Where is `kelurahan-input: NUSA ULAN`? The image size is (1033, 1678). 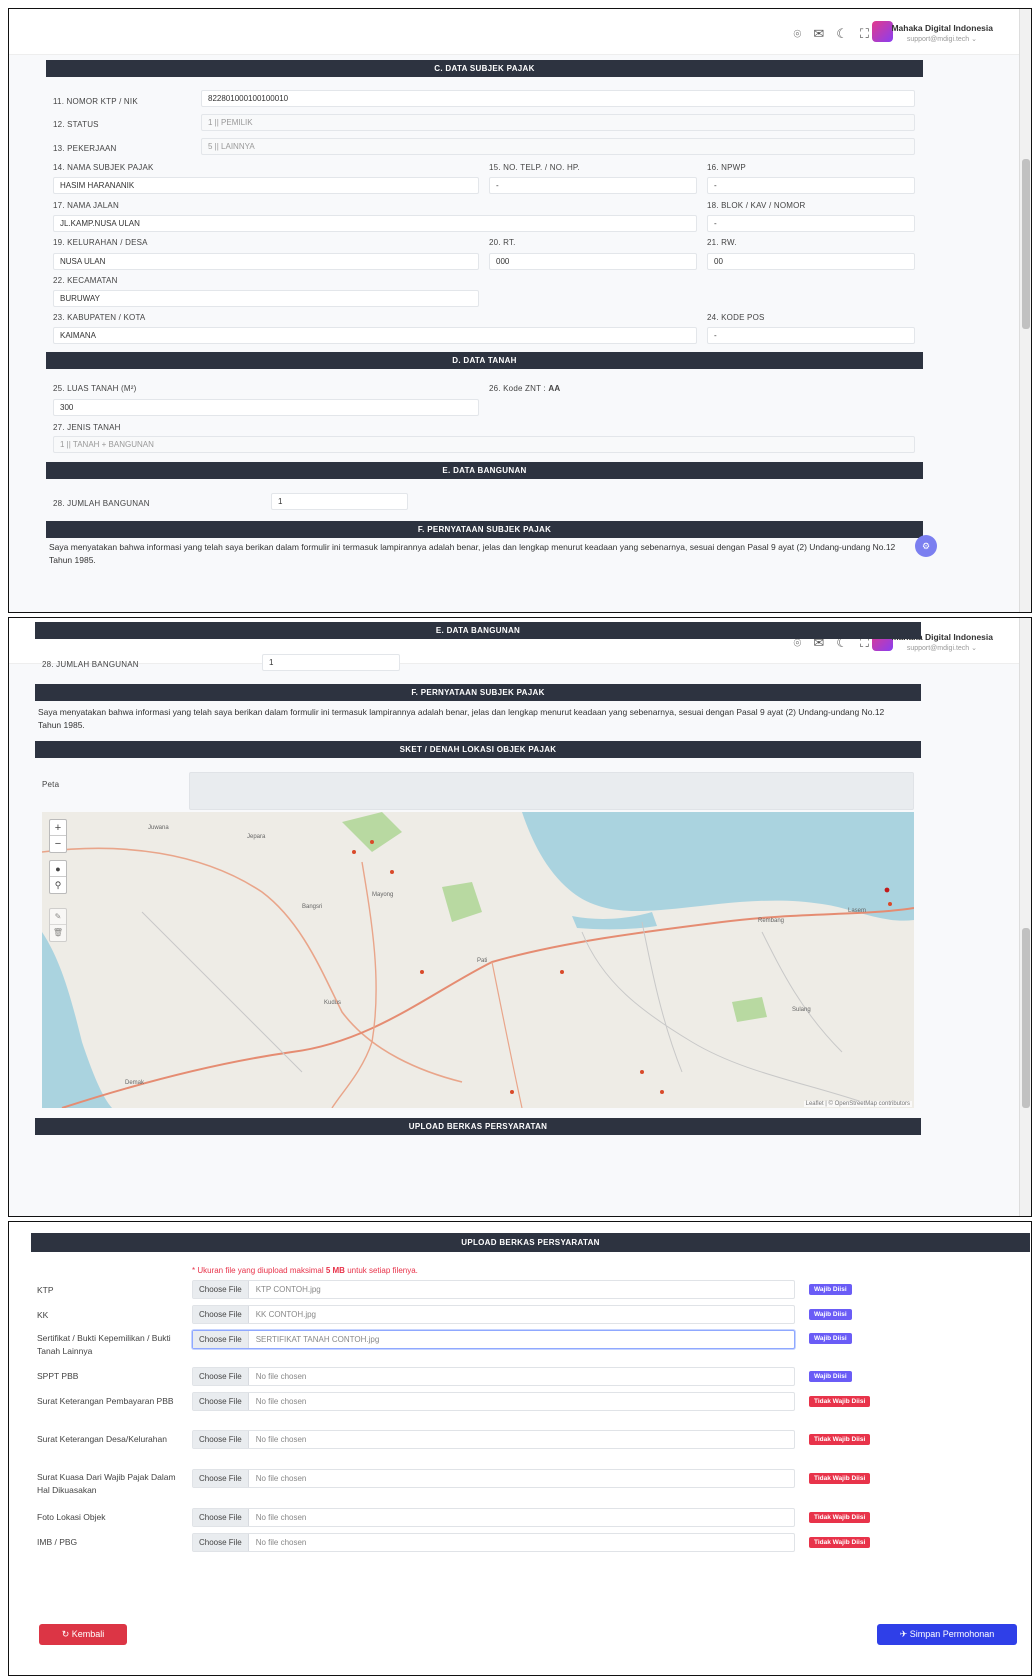
kelurahan-input: NUSA ULAN is located at coordinates (266, 261).